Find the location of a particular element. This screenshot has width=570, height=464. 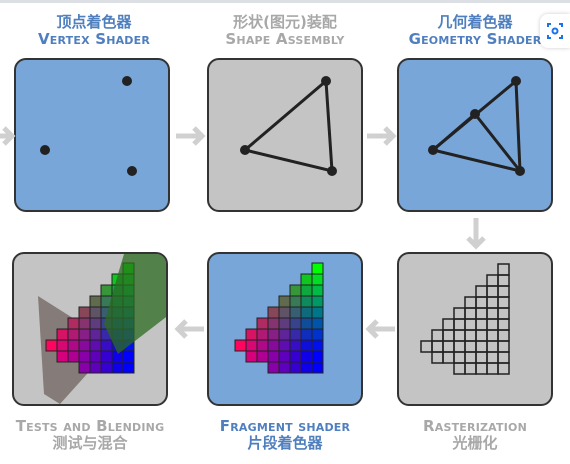

tests-blending-box is located at coordinates (90, 329).